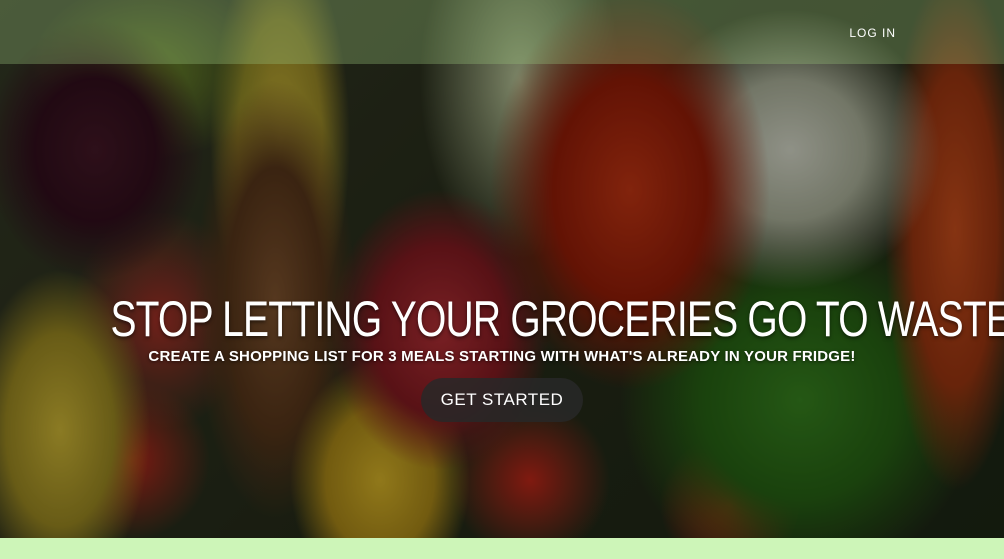 This screenshot has height=559, width=1004. I want to click on top-navigation-bar: LOG IN, so click(502, 32).